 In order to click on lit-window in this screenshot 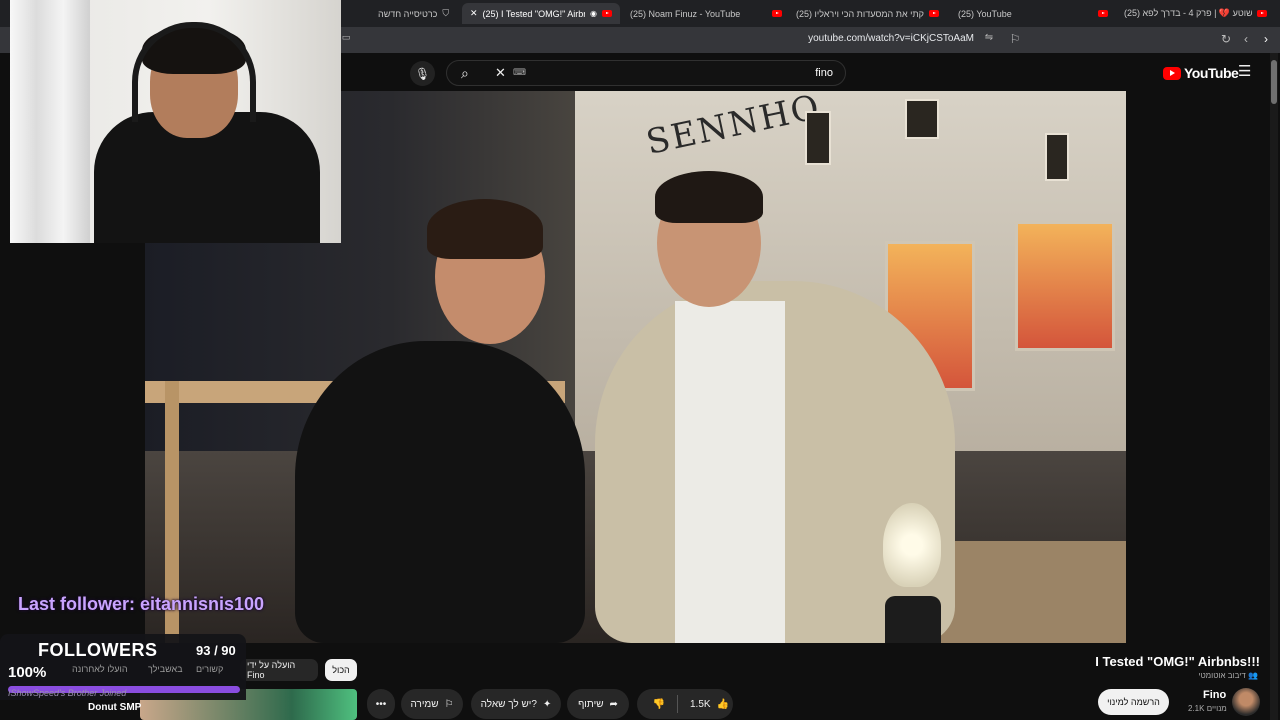, I will do `click(1065, 286)`.